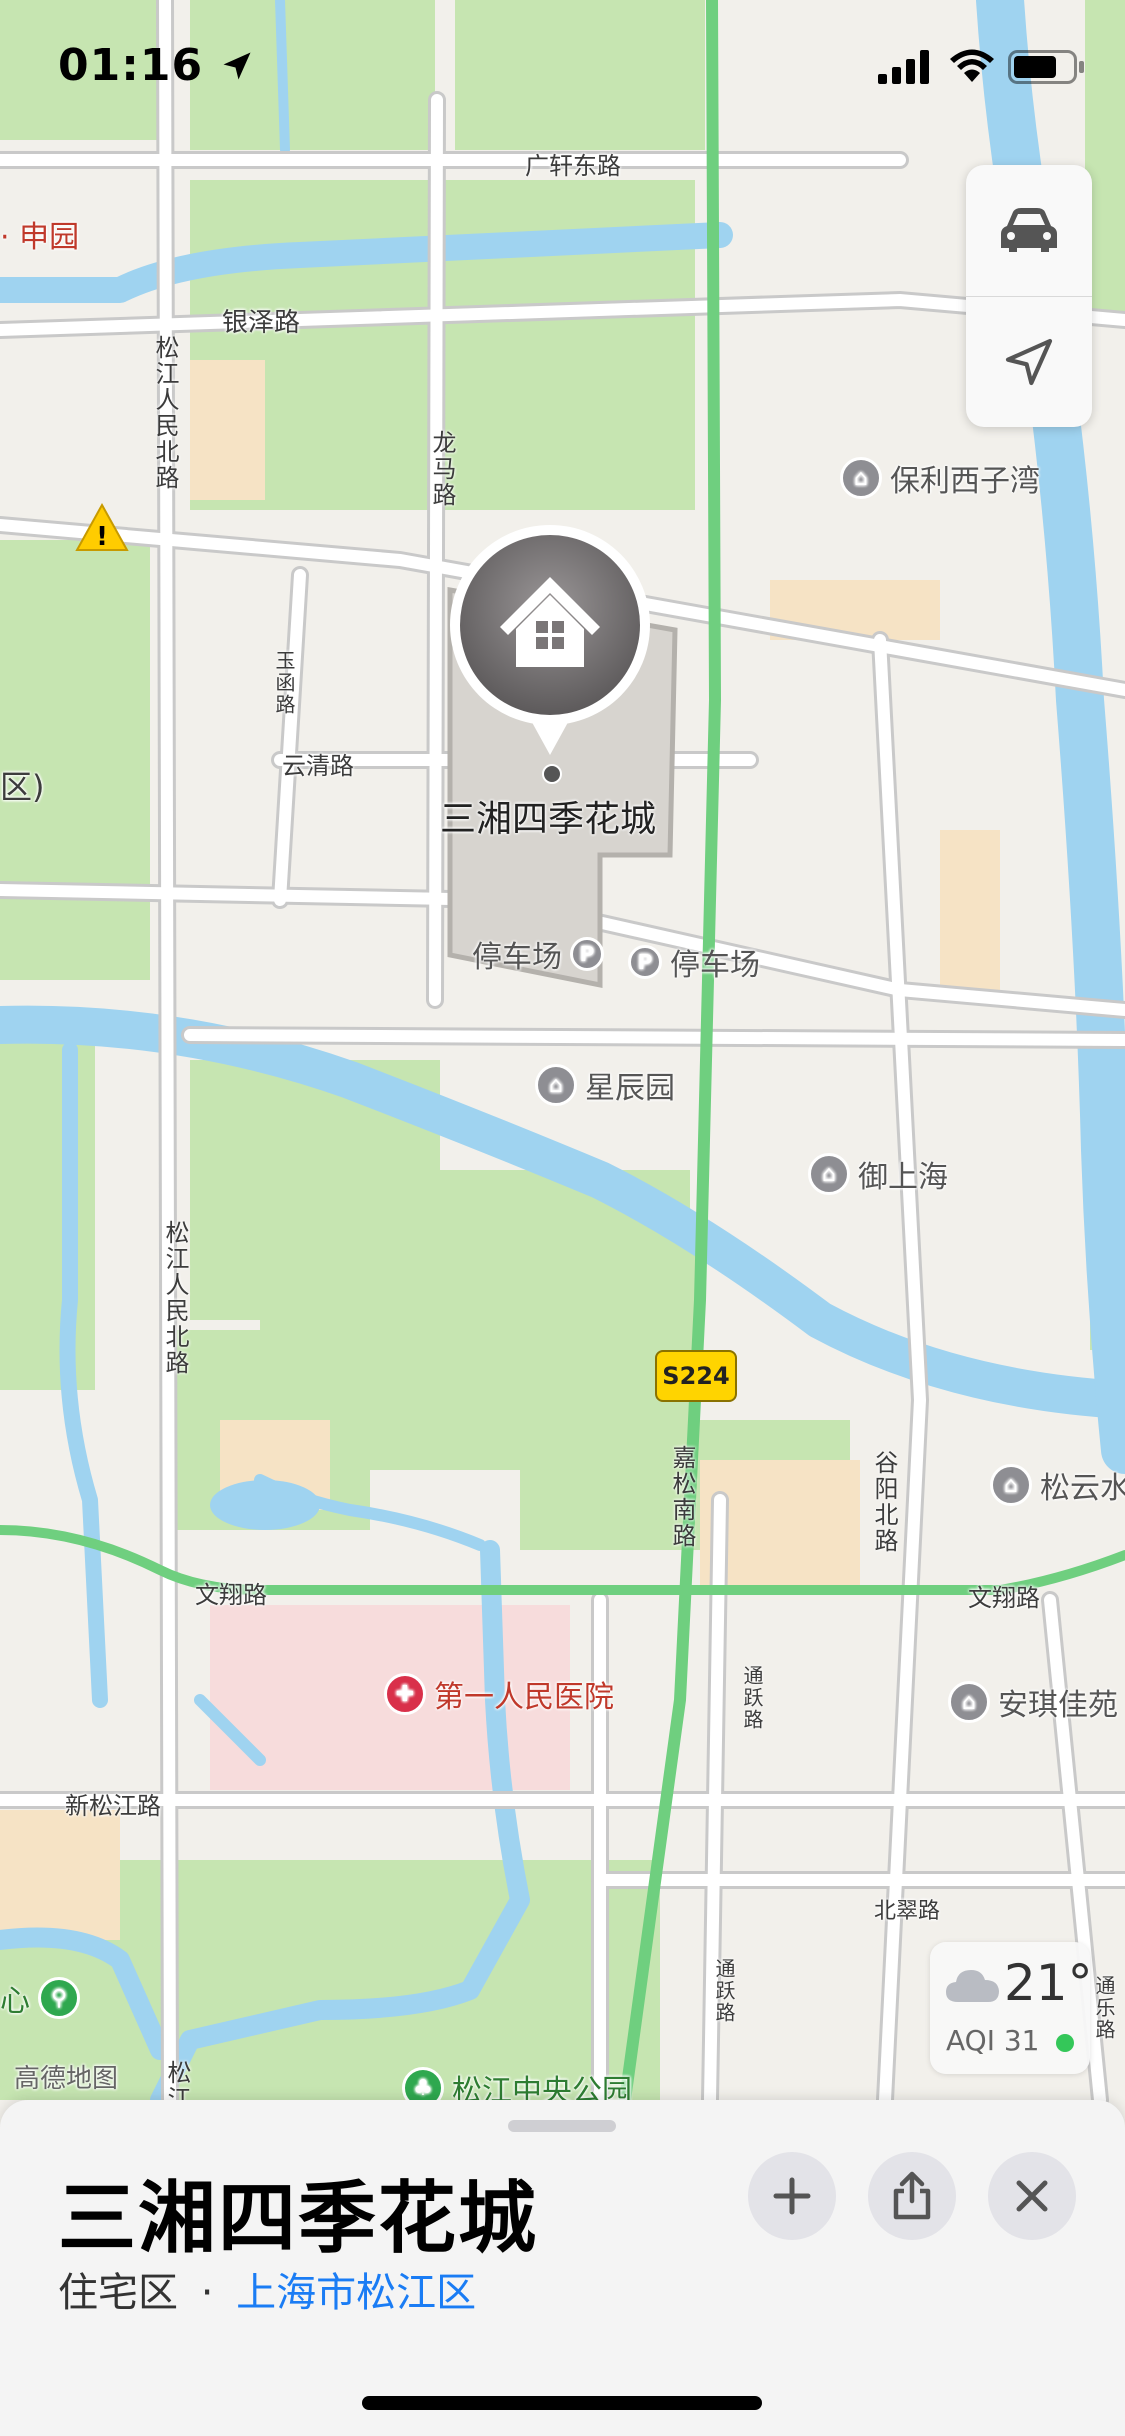 The height and width of the screenshot is (2436, 1125). What do you see at coordinates (993, 2040) in the screenshot?
I see `weather-aqi: AQI 31` at bounding box center [993, 2040].